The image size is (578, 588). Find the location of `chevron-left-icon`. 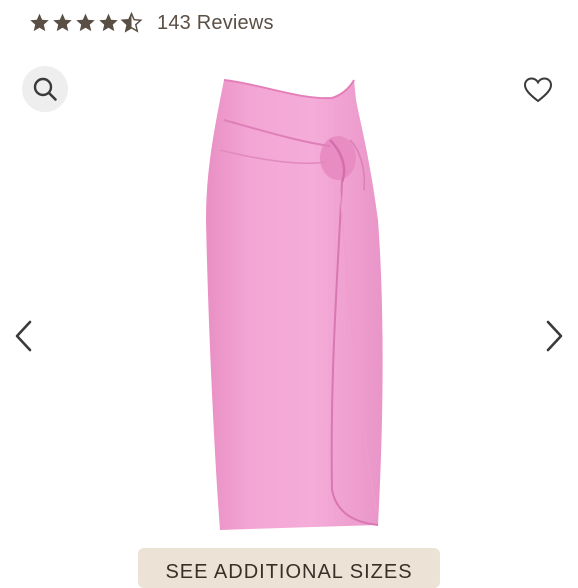

chevron-left-icon is located at coordinates (23, 336).